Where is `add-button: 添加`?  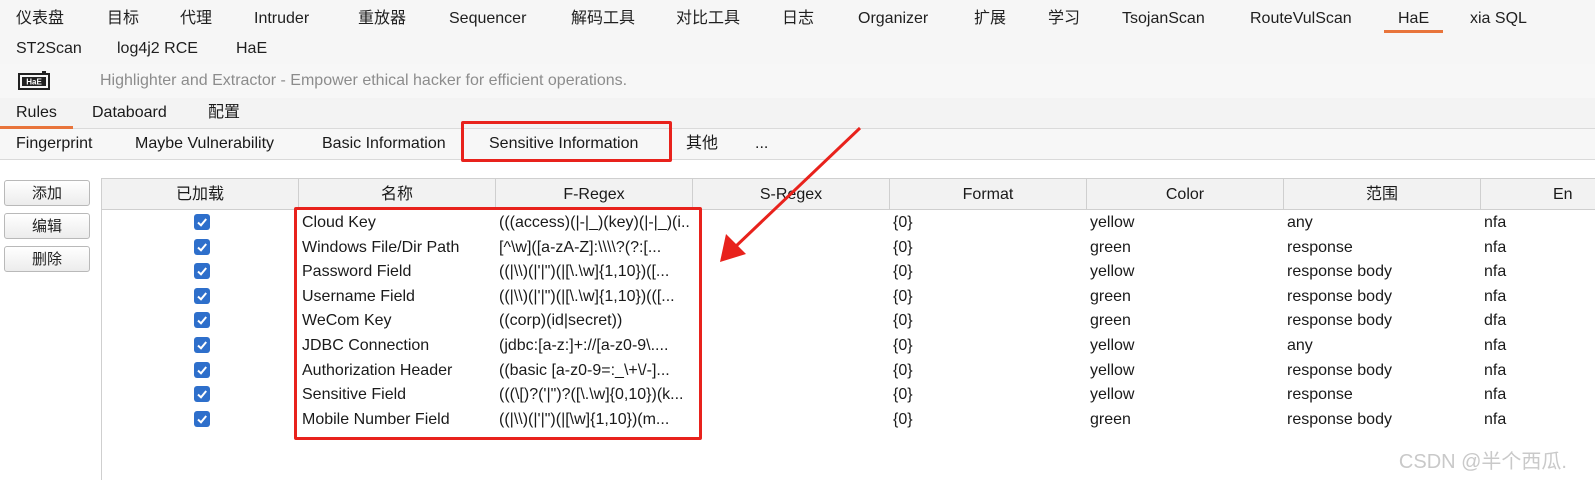
add-button: 添加 is located at coordinates (47, 193).